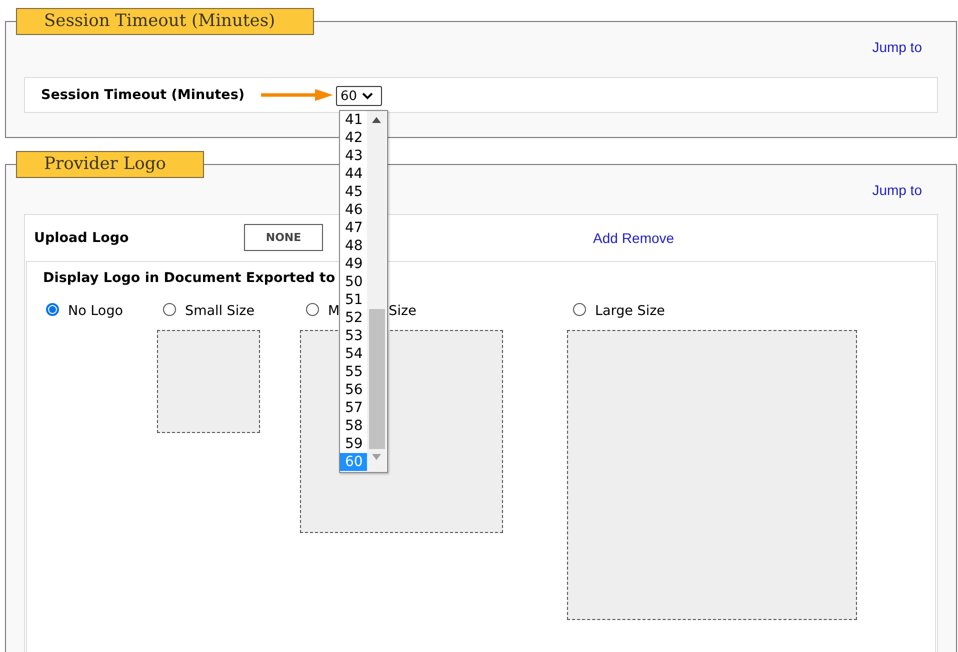 The height and width of the screenshot is (652, 958). What do you see at coordinates (353, 192) in the screenshot?
I see `dropdown-option: 45` at bounding box center [353, 192].